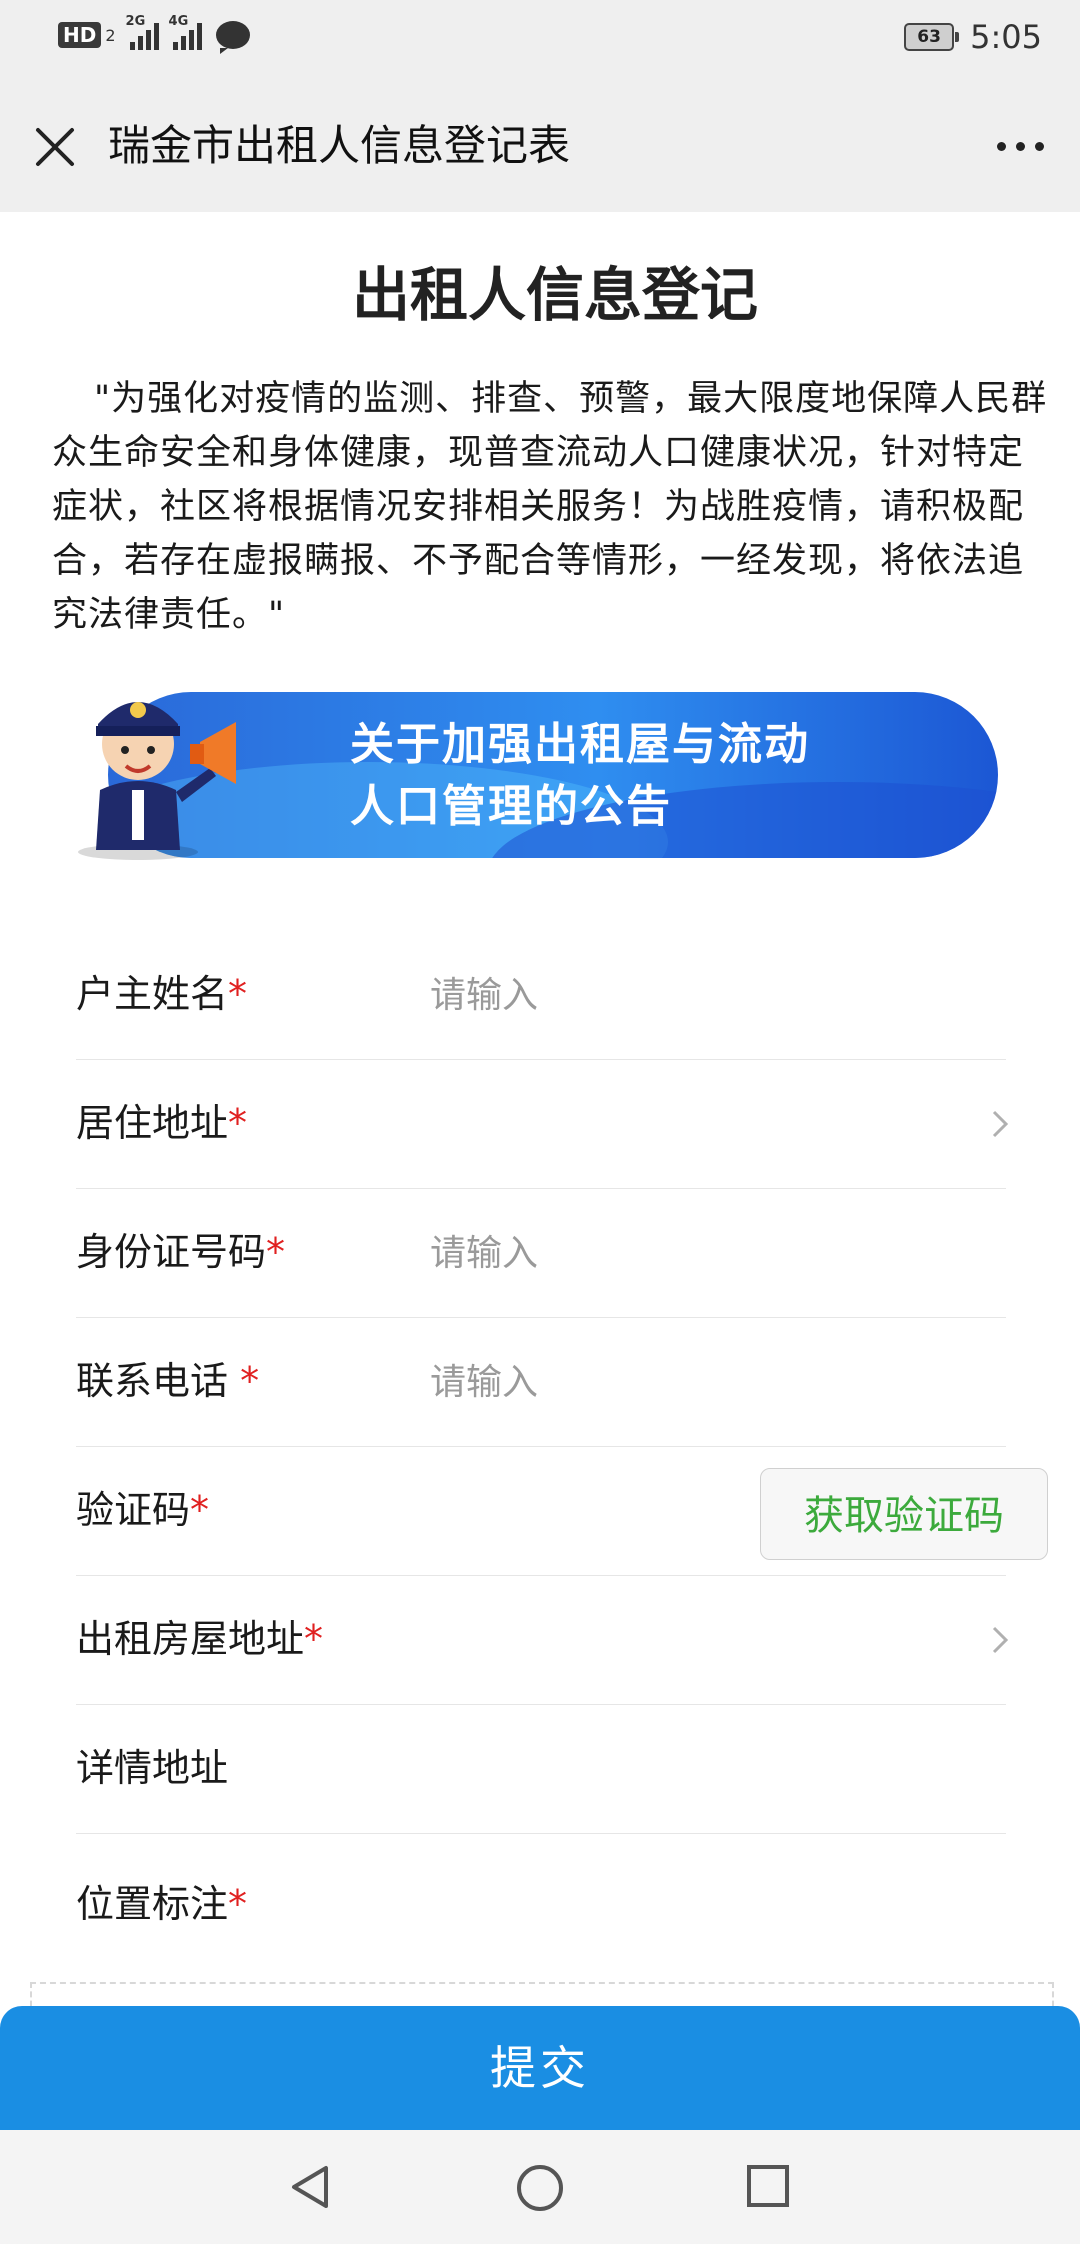 This screenshot has height=2244, width=1080. What do you see at coordinates (542, 1640) in the screenshot?
I see `form-row-rental-address: 出租房屋地址*` at bounding box center [542, 1640].